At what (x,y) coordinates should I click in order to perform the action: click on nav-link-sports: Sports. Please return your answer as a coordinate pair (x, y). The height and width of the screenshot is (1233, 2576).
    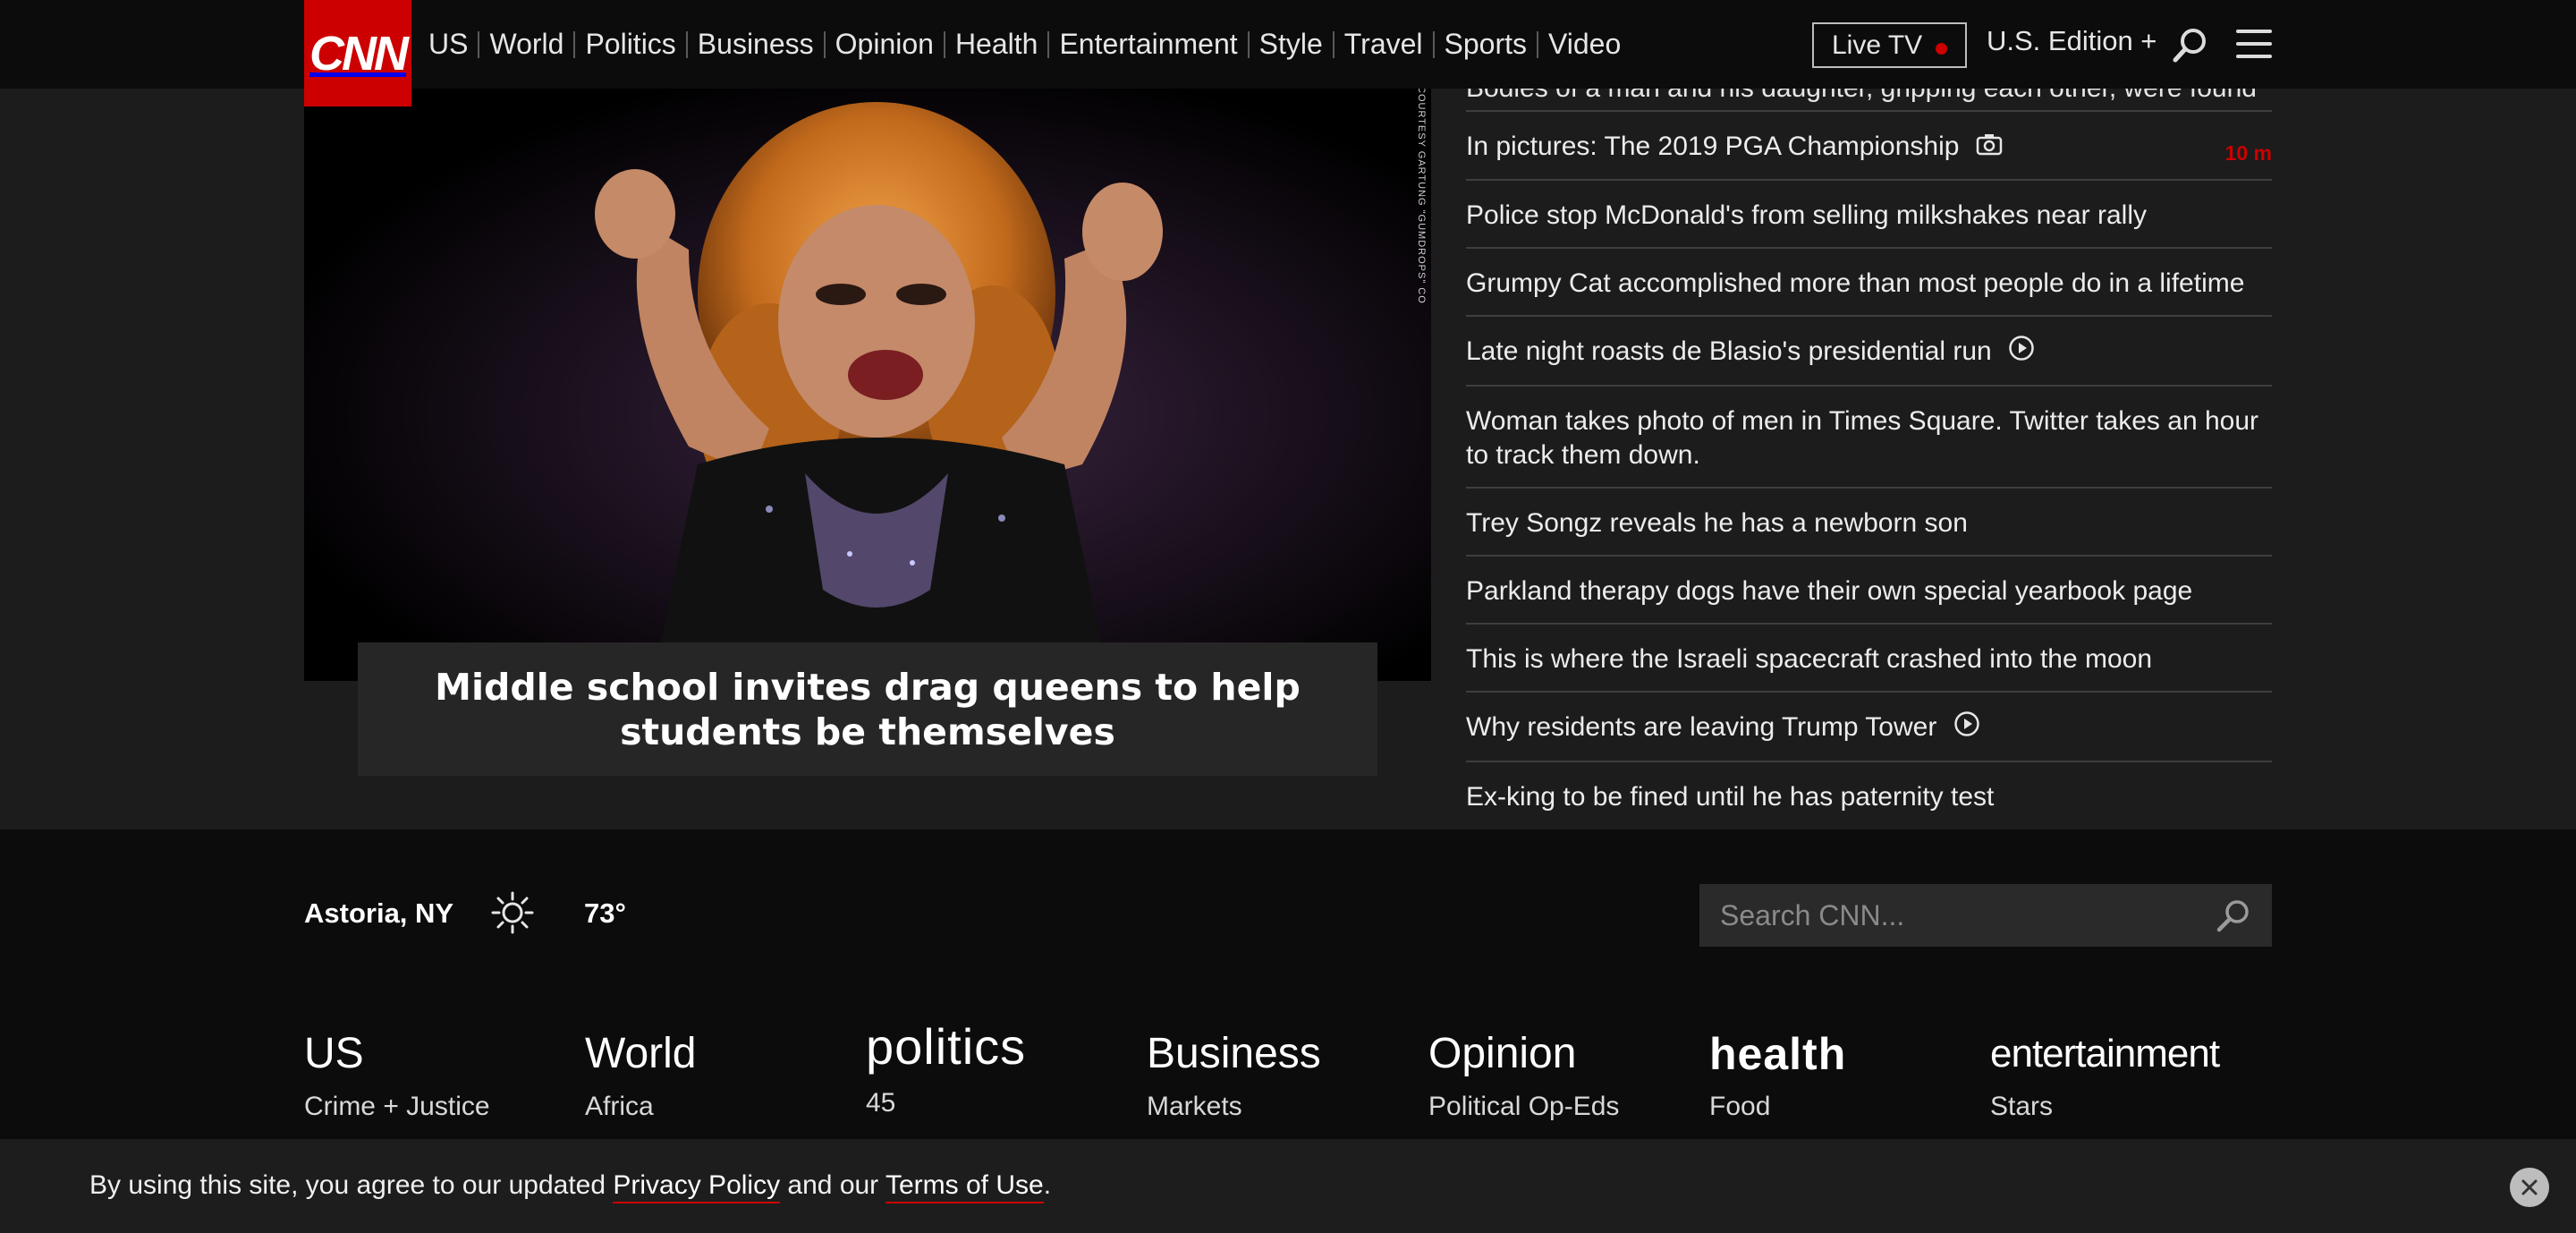
    Looking at the image, I should click on (1486, 44).